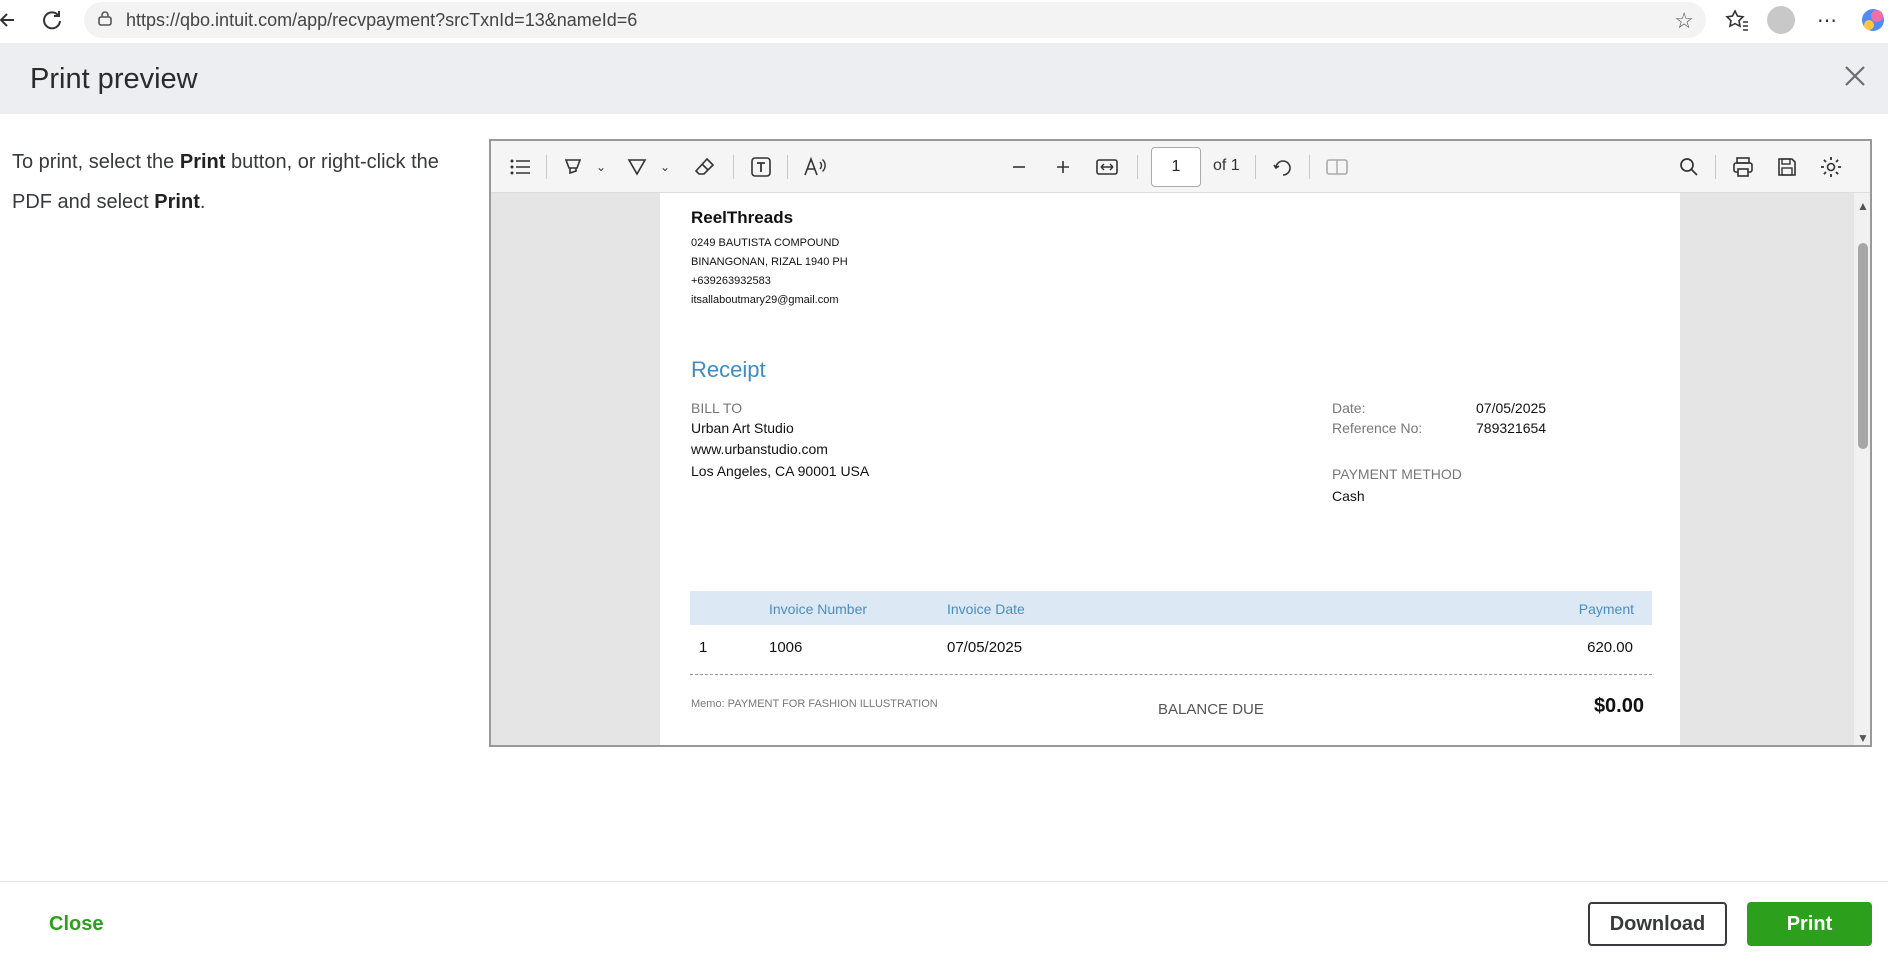 The height and width of the screenshot is (955, 1888). I want to click on close-icon, so click(1855, 78).